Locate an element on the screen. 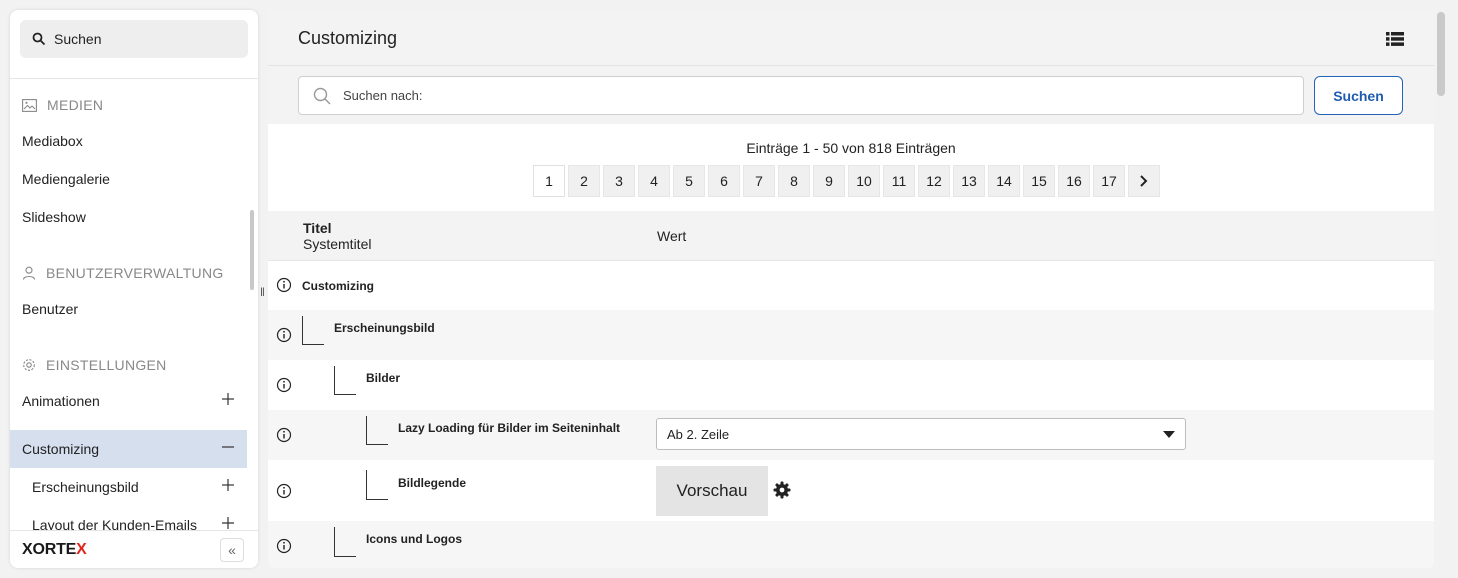  next-page-button is located at coordinates (1144, 181).